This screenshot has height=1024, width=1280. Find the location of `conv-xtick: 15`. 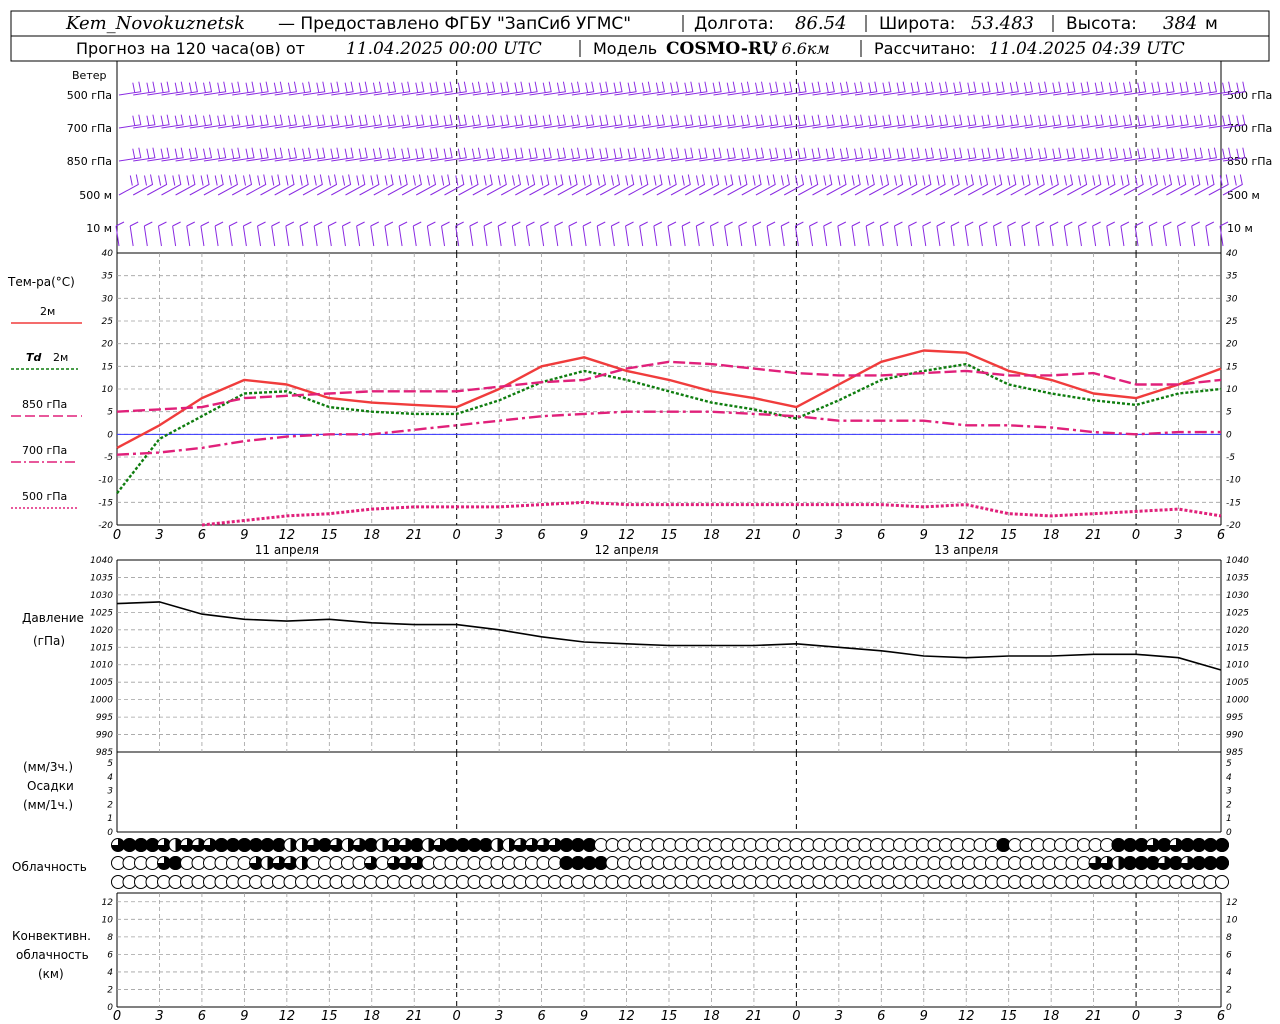

conv-xtick: 15 is located at coordinates (669, 1016).